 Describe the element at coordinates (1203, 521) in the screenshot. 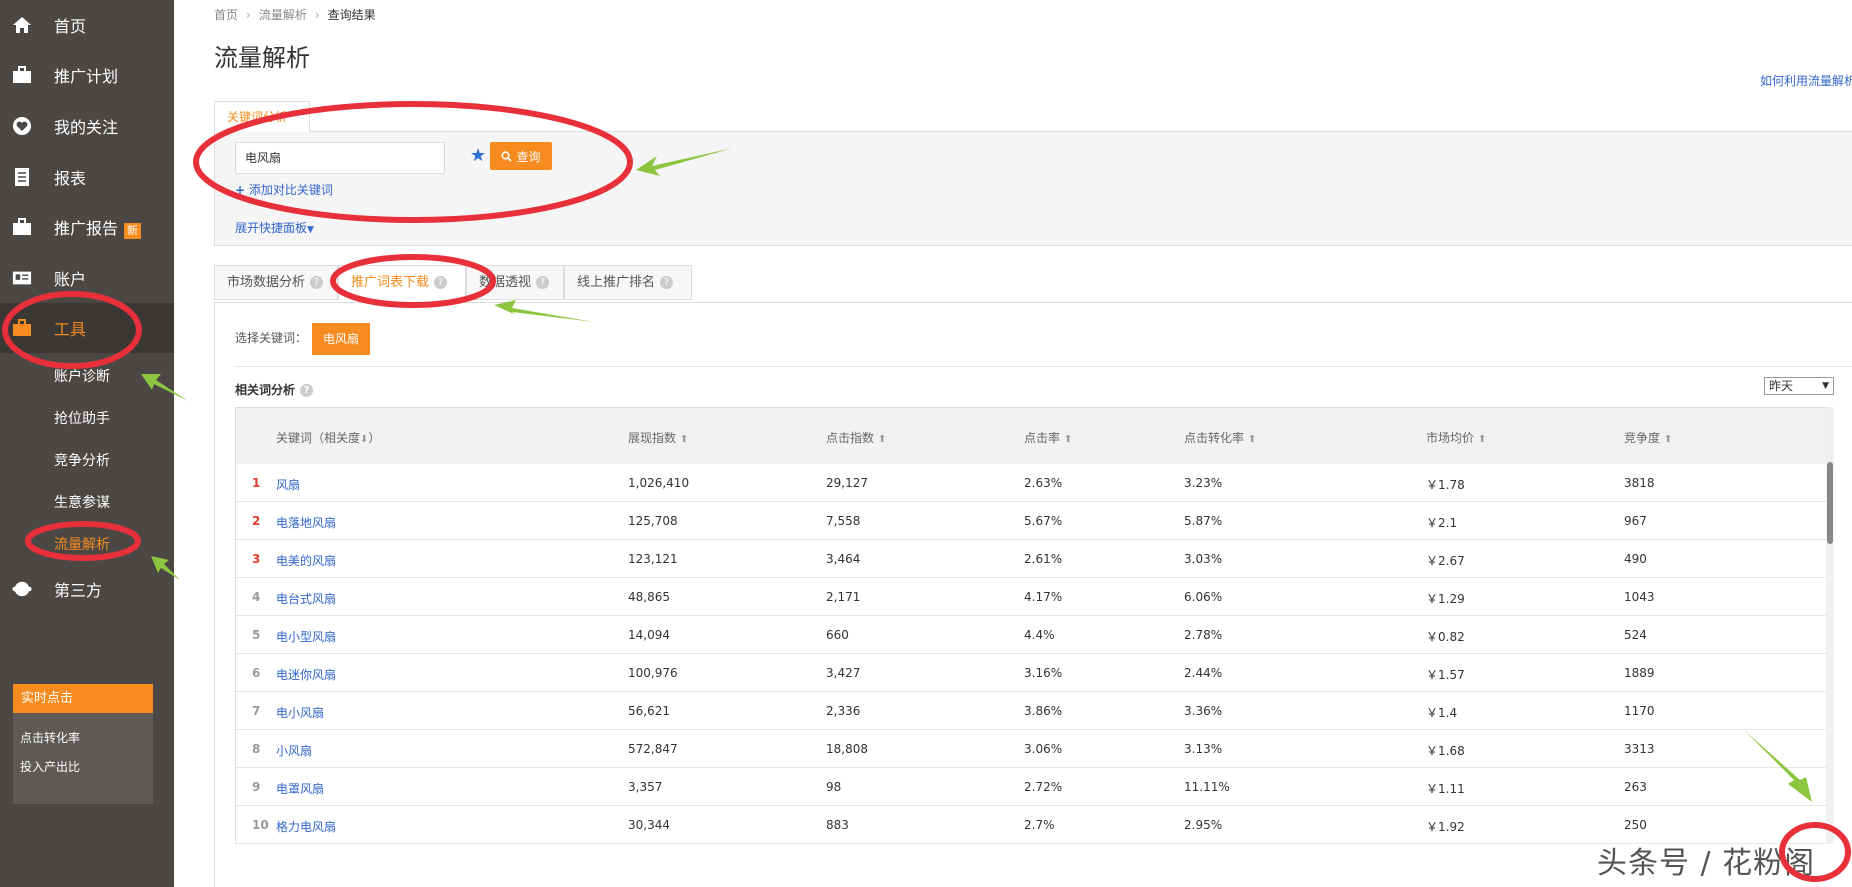

I see `cvr-cell: 5.87%` at that location.